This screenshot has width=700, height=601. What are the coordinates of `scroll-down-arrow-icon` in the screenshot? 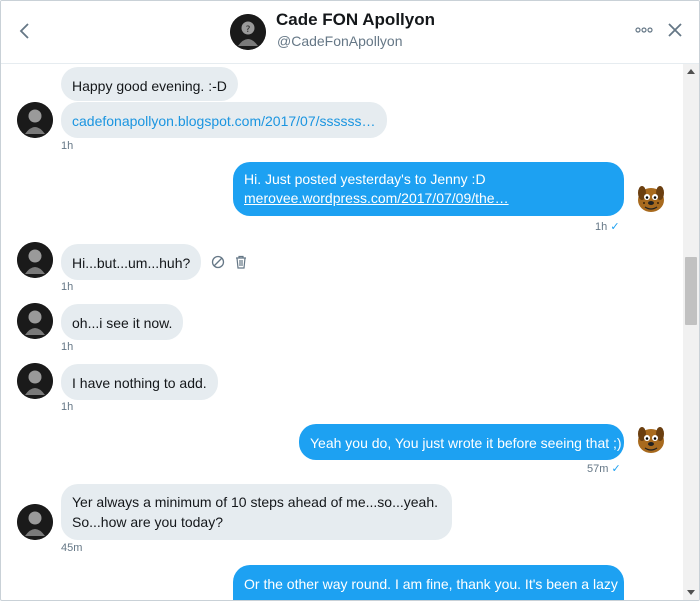 It's located at (691, 592).